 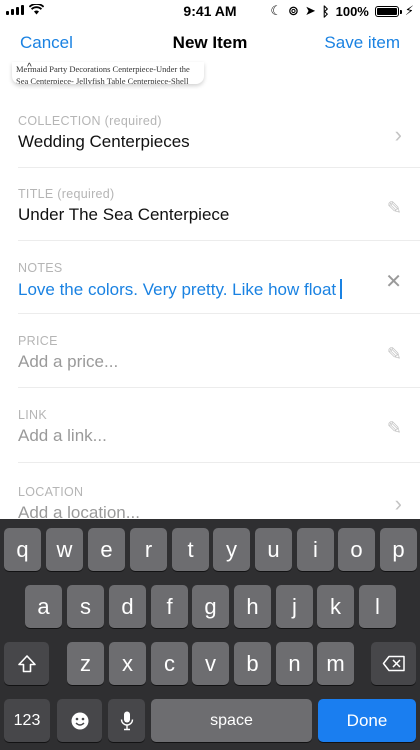 I want to click on backspace-icon, so click(x=393, y=663).